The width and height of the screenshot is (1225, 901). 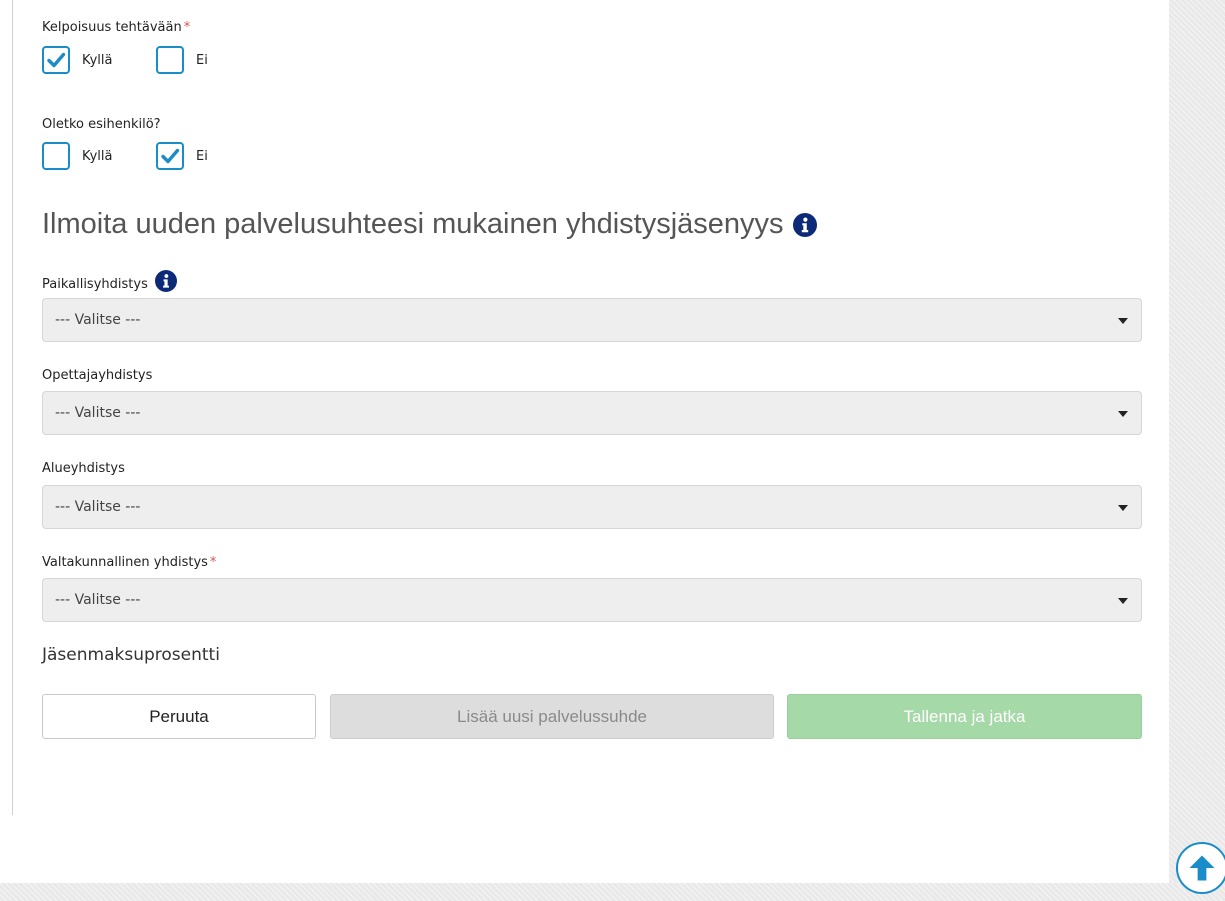 I want to click on regional-association-label-text: Alueyhdistys, so click(x=83, y=468).